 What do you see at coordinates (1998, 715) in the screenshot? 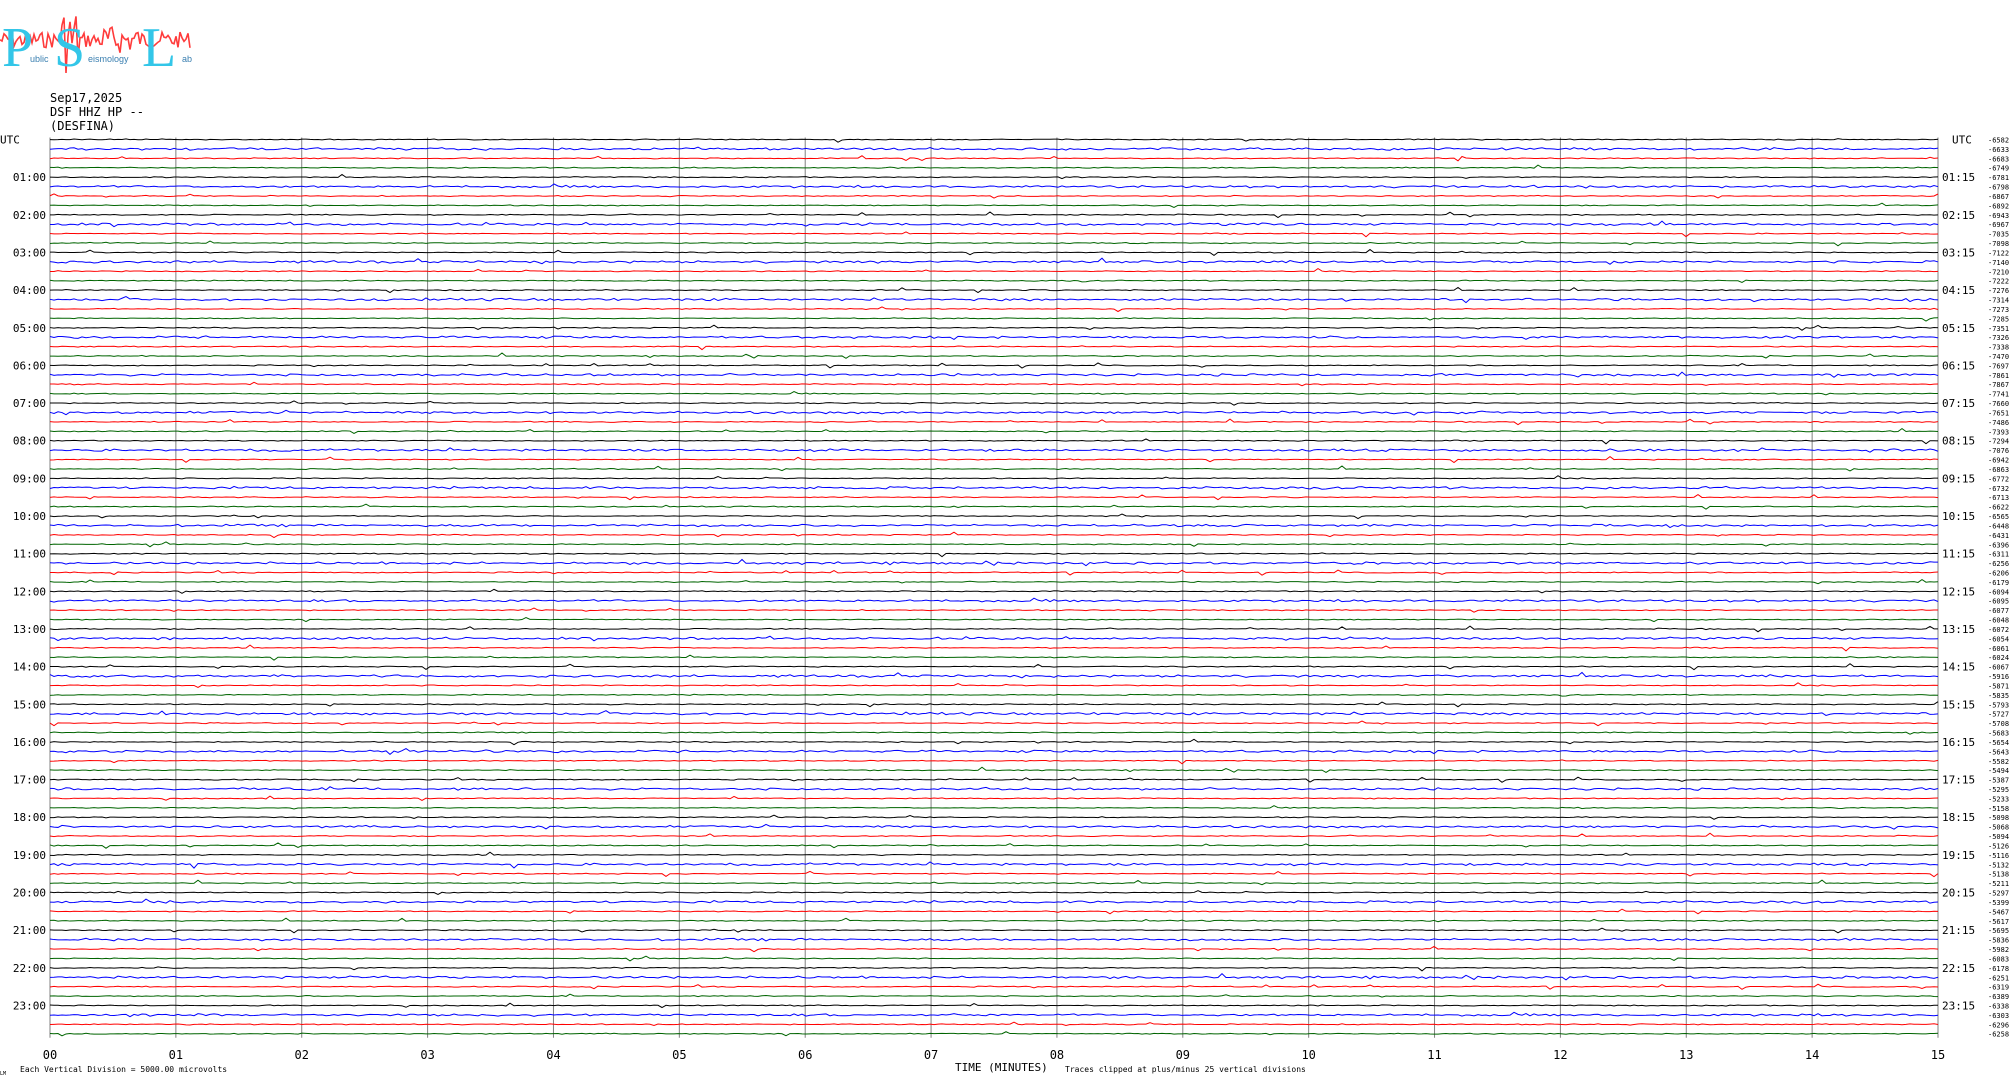
I see `trace-offset-value: -5727` at bounding box center [1998, 715].